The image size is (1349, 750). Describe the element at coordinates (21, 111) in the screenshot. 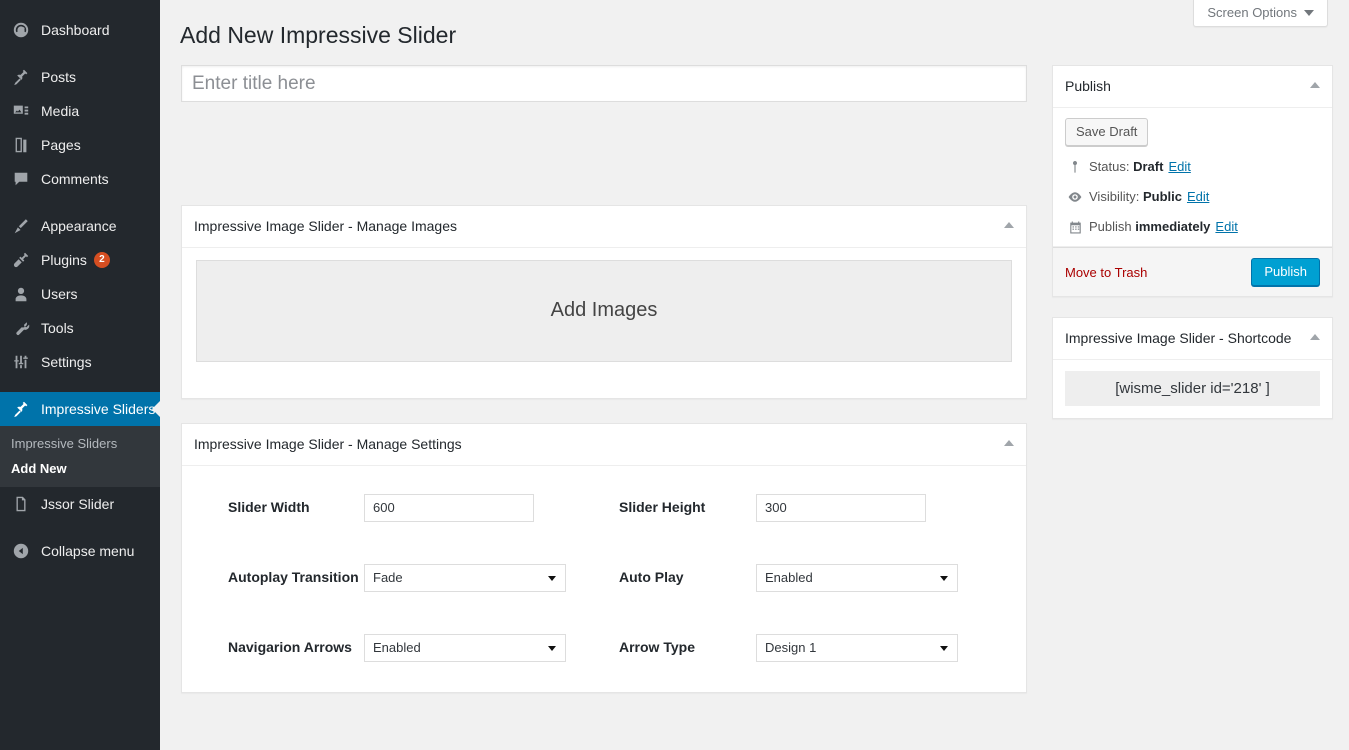

I see `media-icon` at that location.